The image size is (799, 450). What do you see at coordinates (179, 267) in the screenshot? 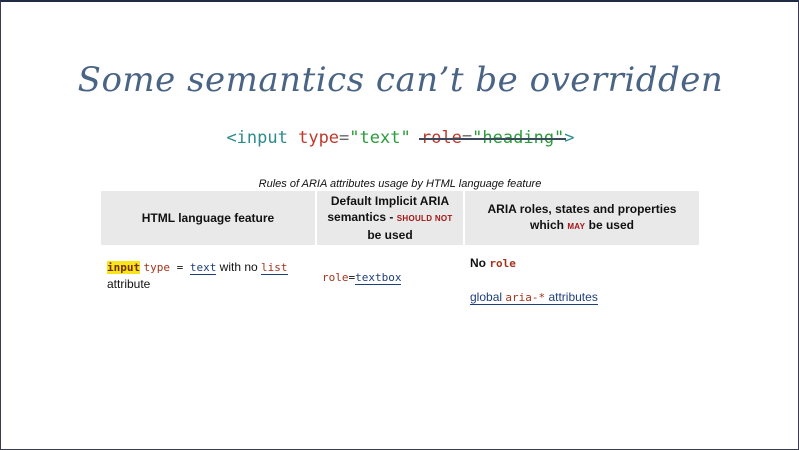
I see `feature-equals: =` at bounding box center [179, 267].